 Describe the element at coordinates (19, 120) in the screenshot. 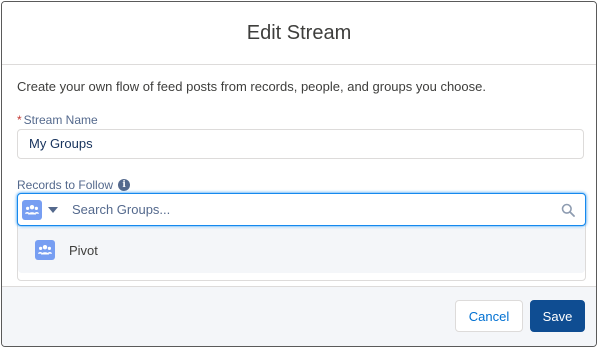

I see `required-marker: *` at that location.